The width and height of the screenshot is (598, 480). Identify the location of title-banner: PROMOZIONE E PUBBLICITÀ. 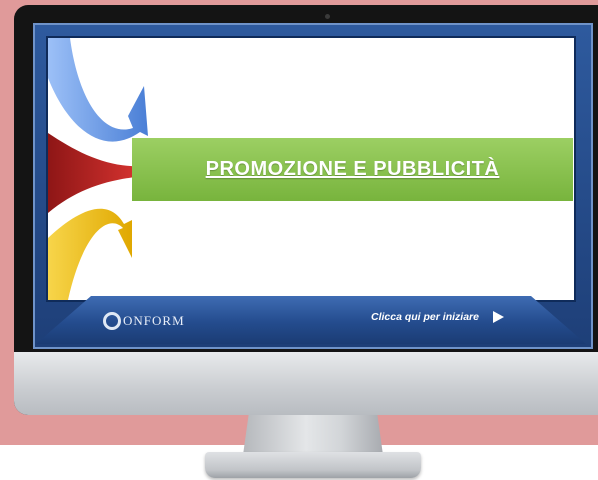
(352, 169).